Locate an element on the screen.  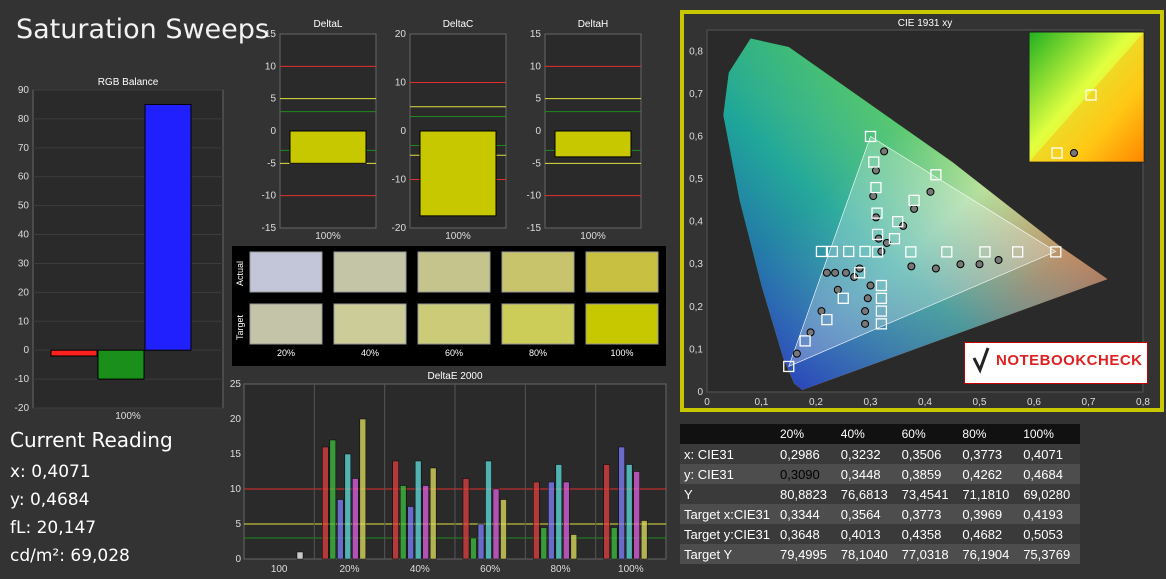
x-tick-label: 0 is located at coordinates (707, 402).